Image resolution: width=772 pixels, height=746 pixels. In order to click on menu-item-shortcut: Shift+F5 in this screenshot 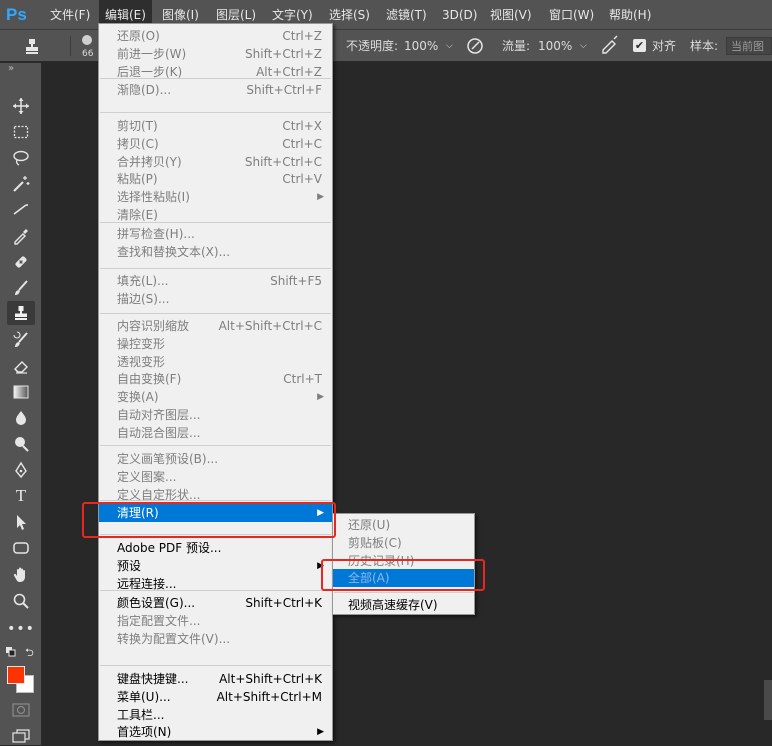, I will do `click(296, 281)`.